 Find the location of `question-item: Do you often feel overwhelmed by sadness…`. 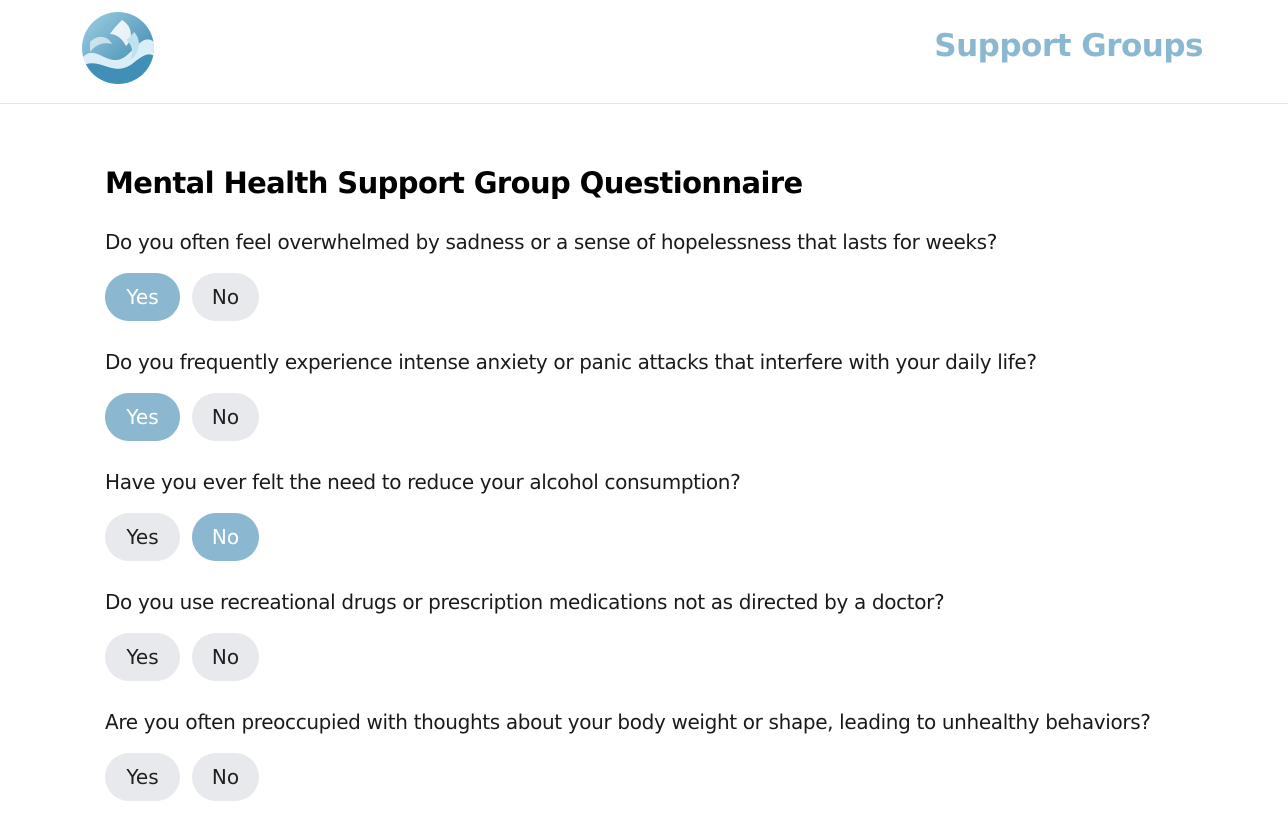

question-item: Do you often feel overwhelmed by sadness… is located at coordinates (690, 289).